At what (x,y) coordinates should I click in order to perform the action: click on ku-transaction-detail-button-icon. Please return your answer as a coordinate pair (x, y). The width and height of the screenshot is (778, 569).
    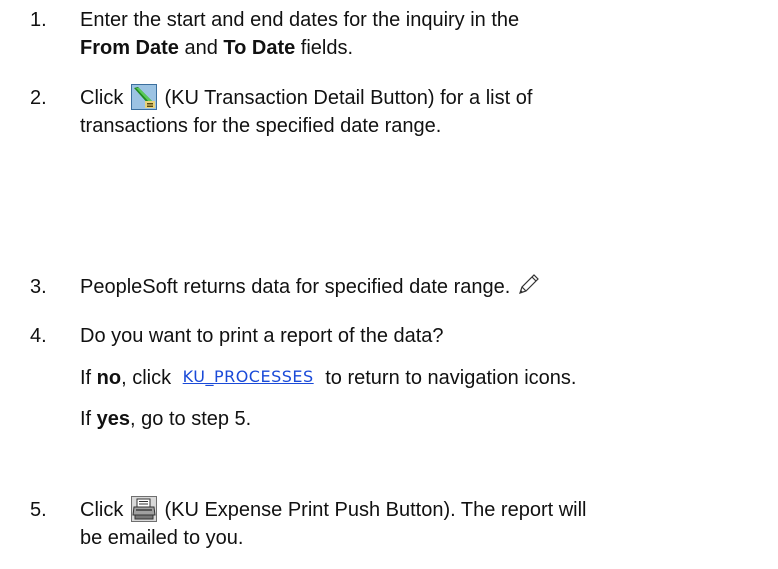
    Looking at the image, I should click on (143, 97).